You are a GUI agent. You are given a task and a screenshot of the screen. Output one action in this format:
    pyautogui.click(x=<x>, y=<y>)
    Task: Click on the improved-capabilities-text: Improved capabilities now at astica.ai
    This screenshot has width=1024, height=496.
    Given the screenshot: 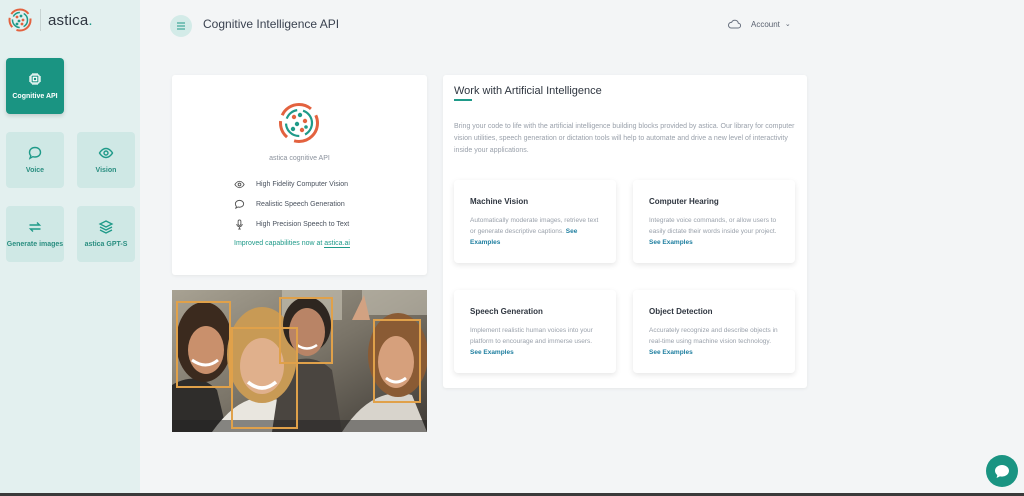 What is the action you would take?
    pyautogui.click(x=292, y=244)
    